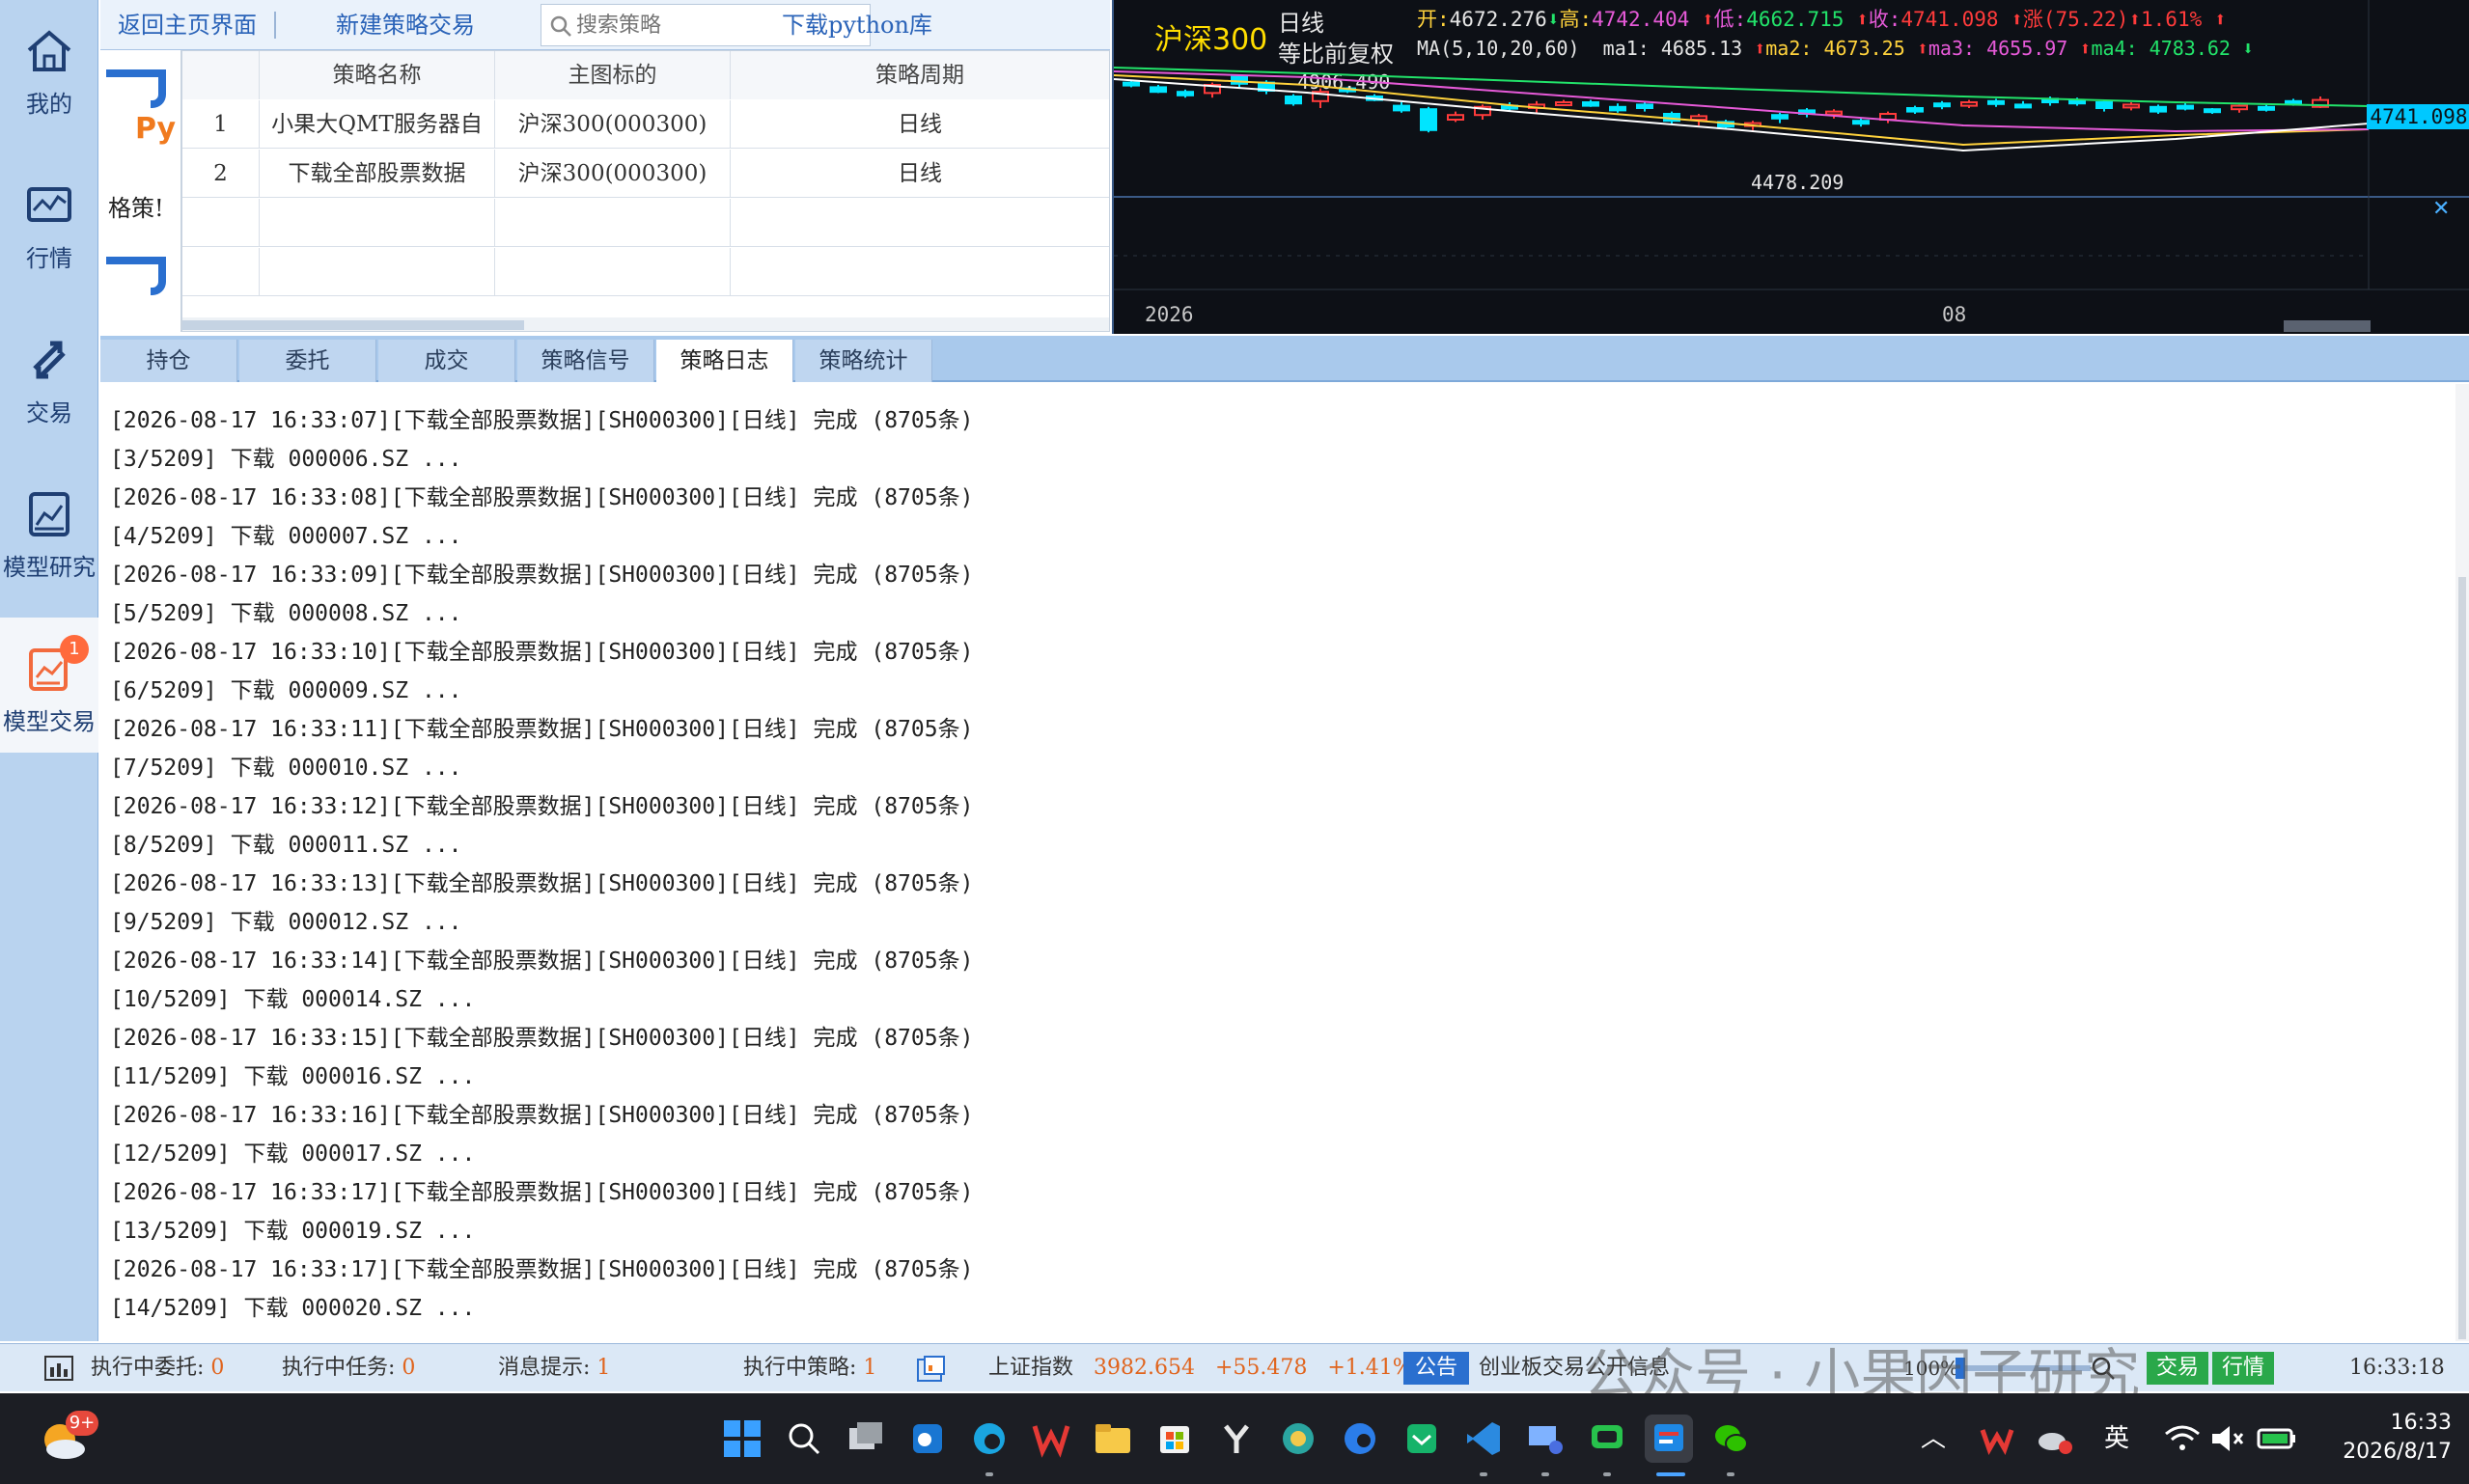 Image resolution: width=2469 pixels, height=1484 pixels. What do you see at coordinates (1211, 40) in the screenshot?
I see `chart-symbol-title: 沪深300` at bounding box center [1211, 40].